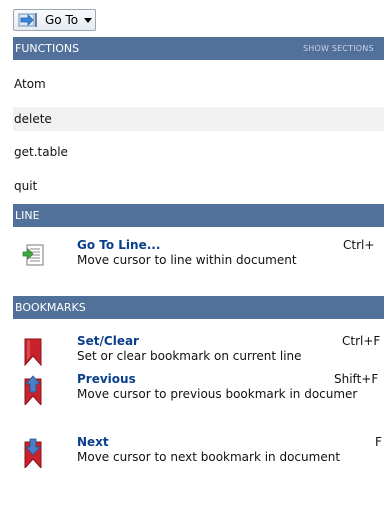  What do you see at coordinates (106, 379) in the screenshot?
I see `previous-title: Previous` at bounding box center [106, 379].